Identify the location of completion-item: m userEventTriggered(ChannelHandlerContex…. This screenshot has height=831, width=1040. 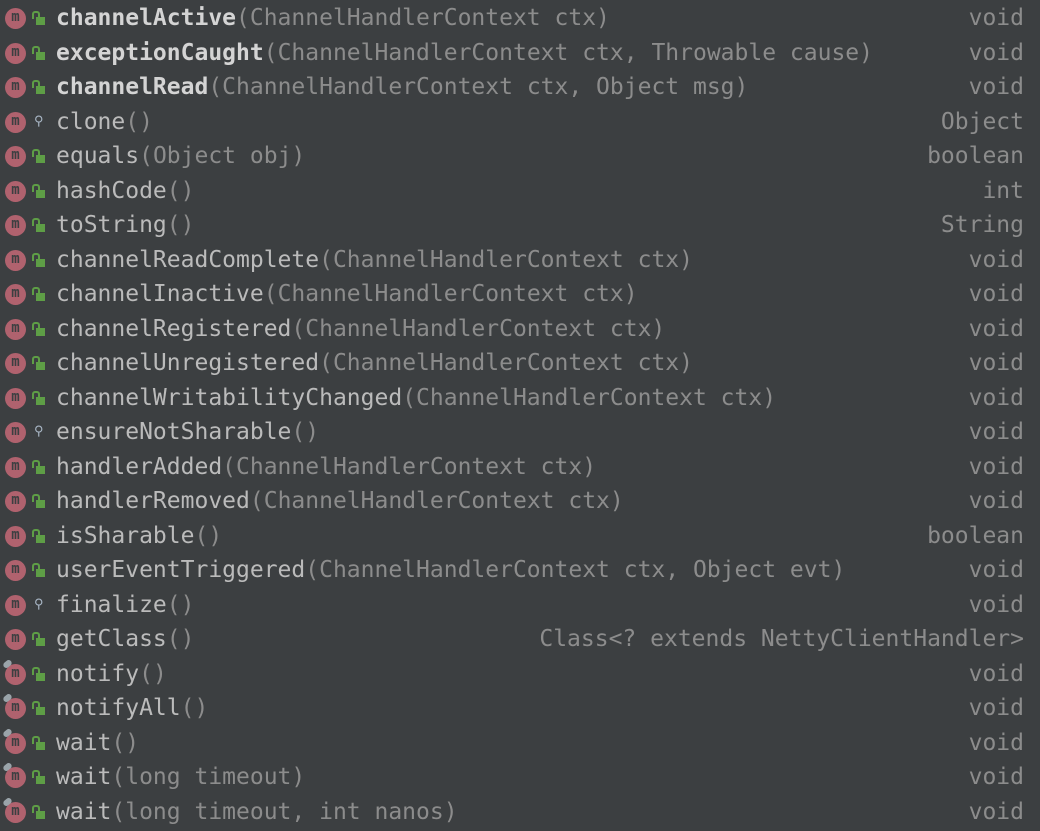
(520, 570).